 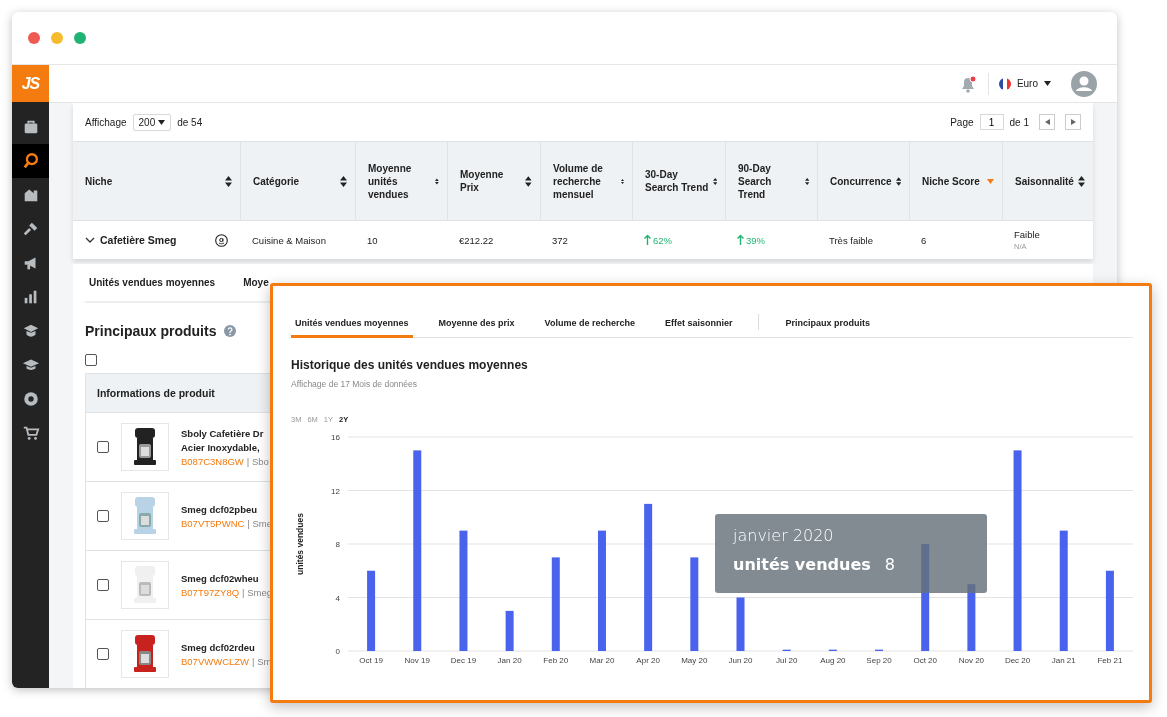 What do you see at coordinates (755, 240) in the screenshot?
I see `trend-value: 39%` at bounding box center [755, 240].